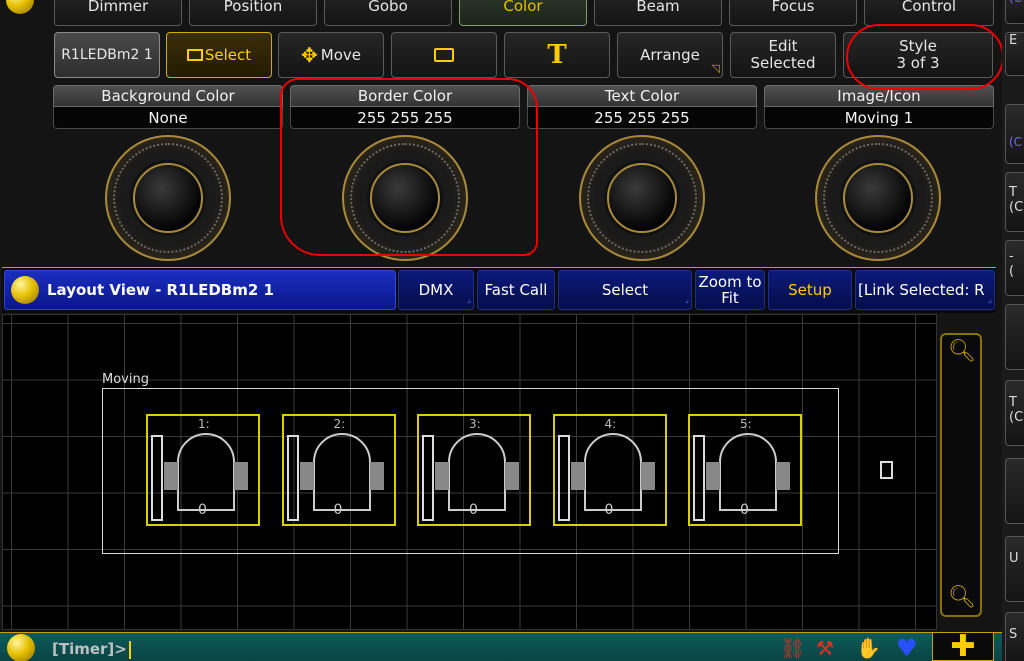 Image resolution: width=1024 pixels, height=661 pixels. Describe the element at coordinates (309, 54) in the screenshot. I see `move-icon: ✥` at that location.